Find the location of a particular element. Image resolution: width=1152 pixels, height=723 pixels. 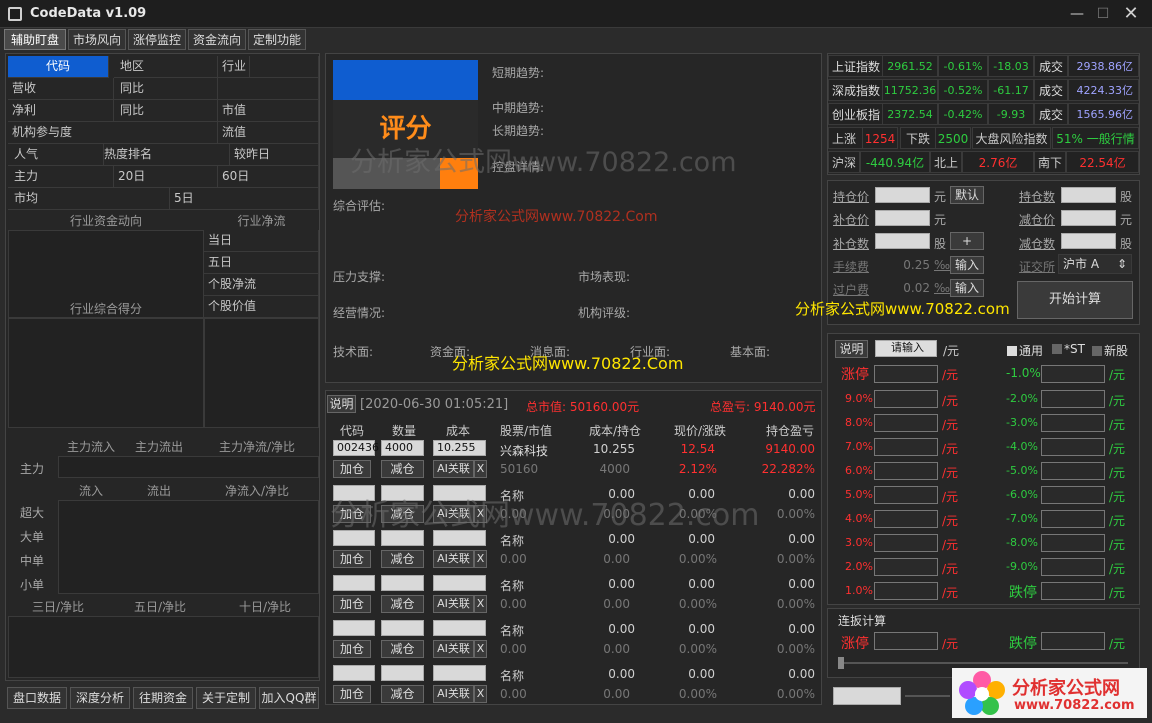

reduce-price-input is located at coordinates (1088, 218).